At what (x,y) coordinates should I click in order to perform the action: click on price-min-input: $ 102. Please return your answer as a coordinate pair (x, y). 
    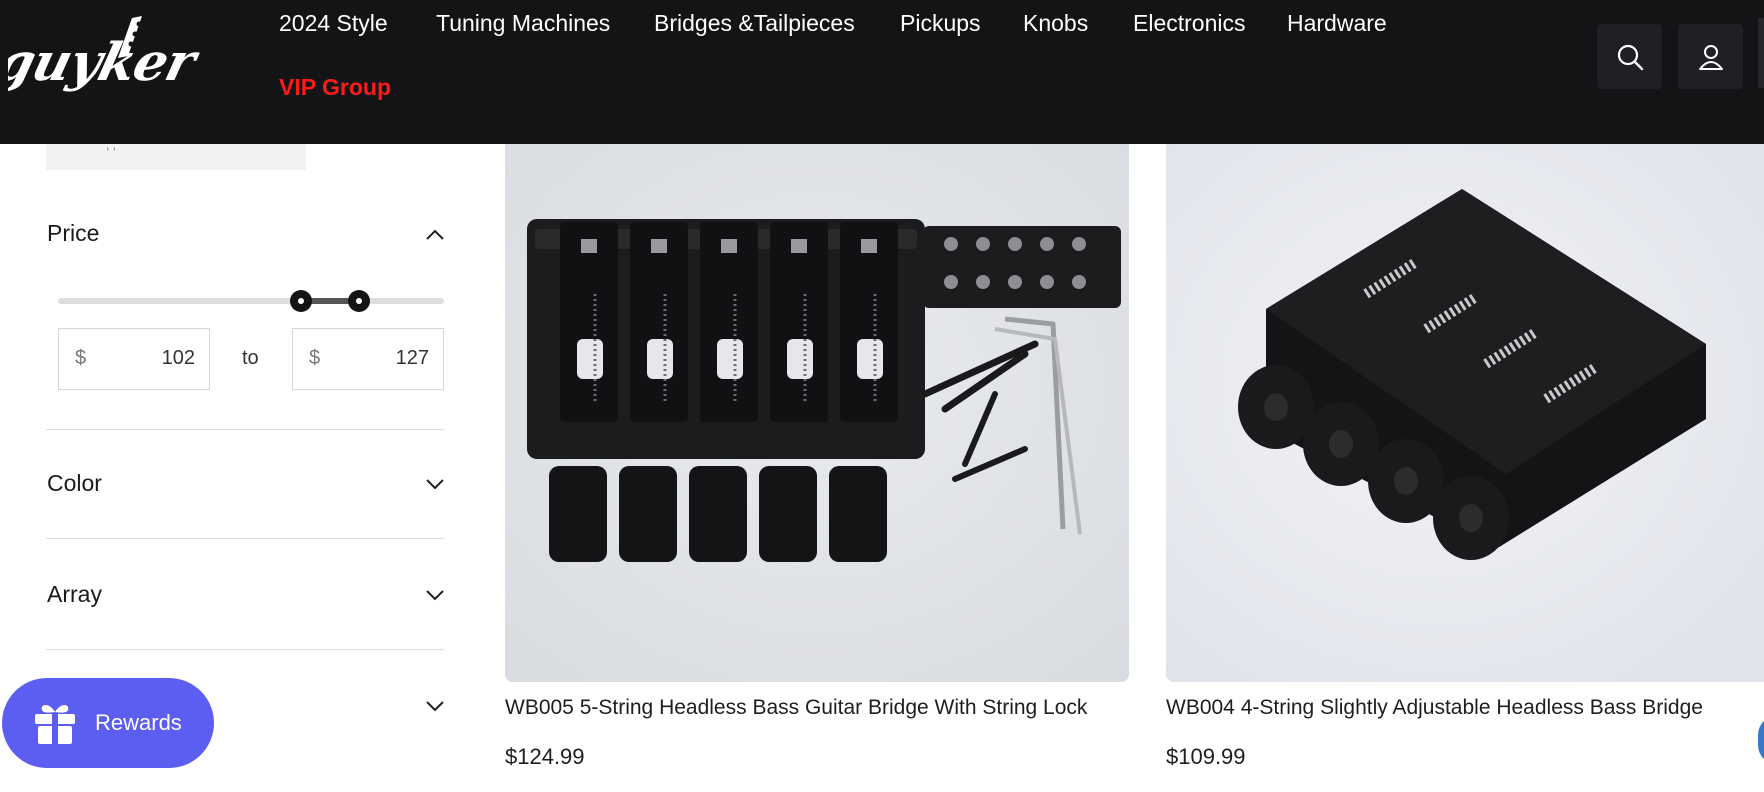
    Looking at the image, I should click on (134, 359).